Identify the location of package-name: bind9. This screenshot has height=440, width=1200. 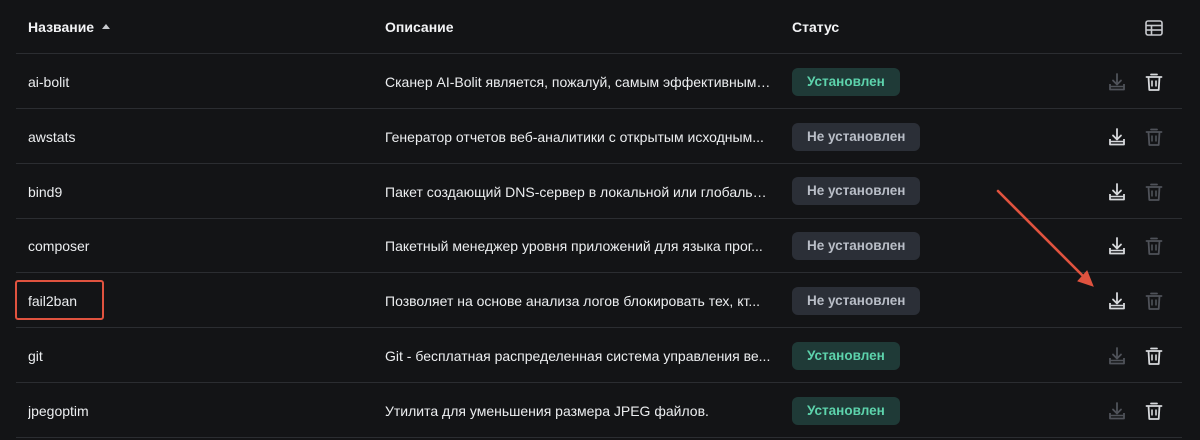
(45, 191).